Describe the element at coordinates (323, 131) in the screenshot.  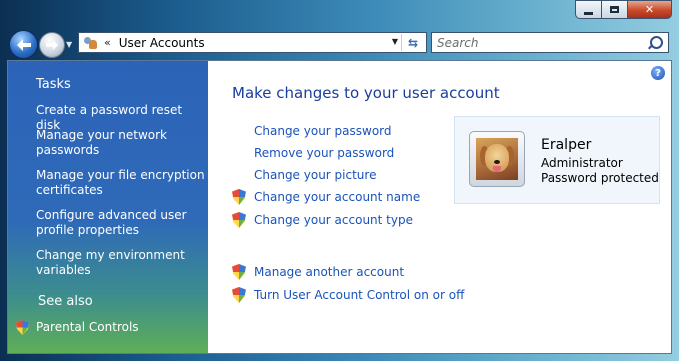
I see `link-change-password: Change your password` at that location.